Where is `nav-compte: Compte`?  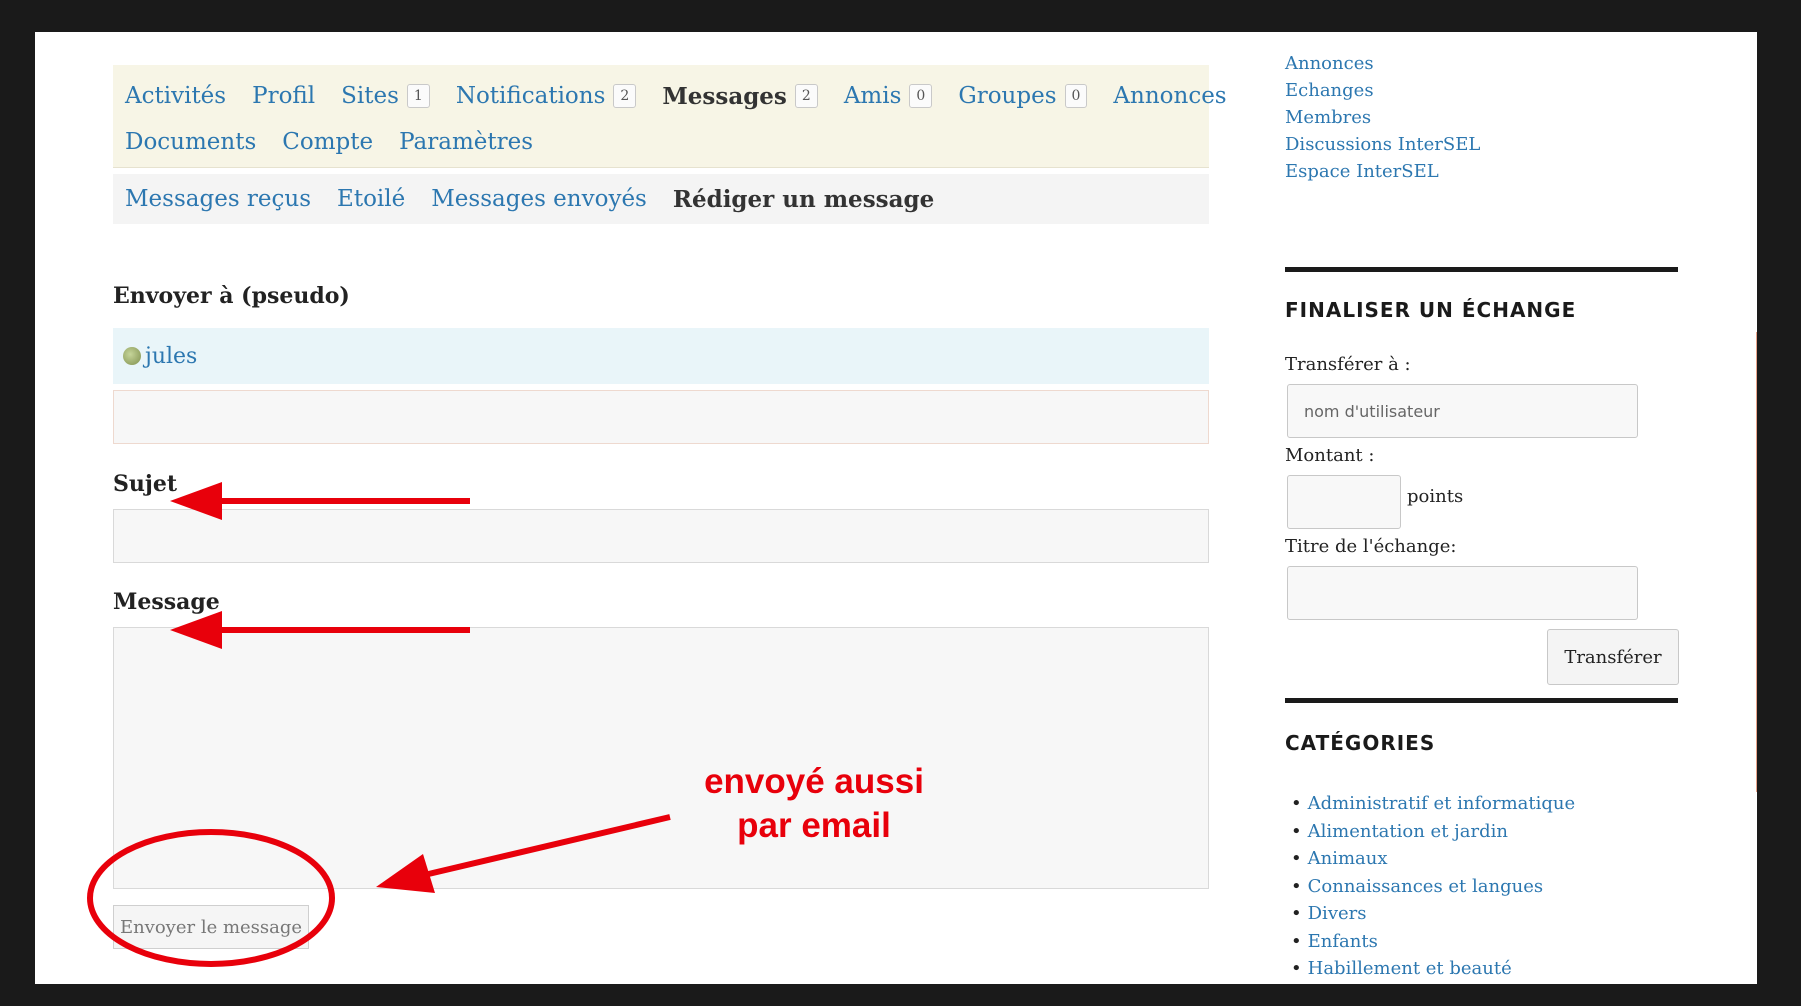
nav-compte: Compte is located at coordinates (327, 142).